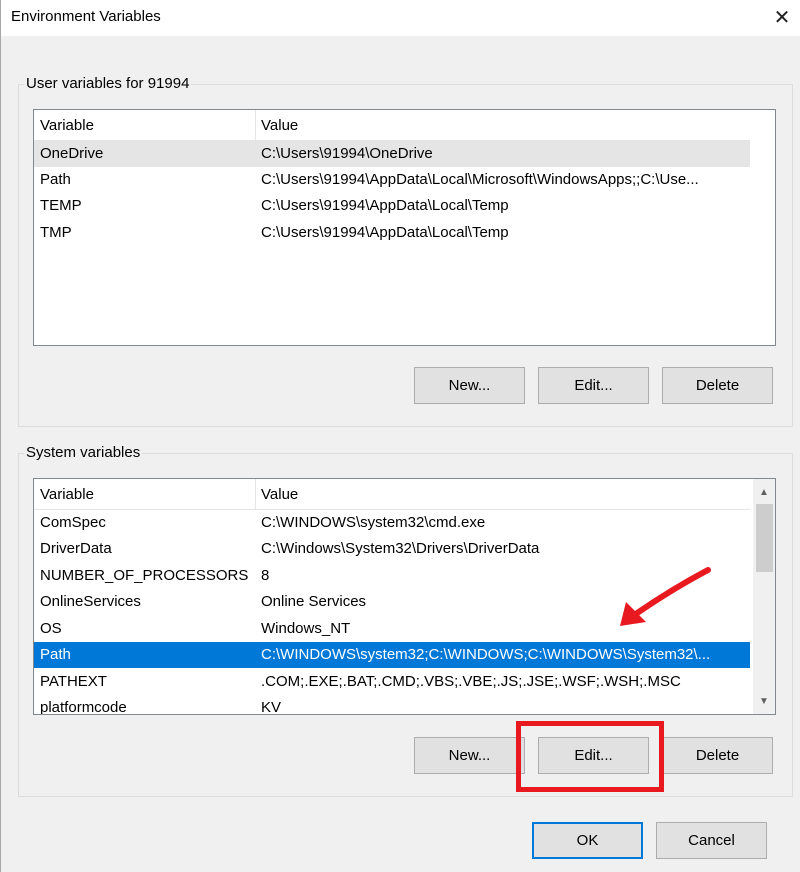  I want to click on variable-name: NUMBER_OF_PROCESSORS, so click(144, 575).